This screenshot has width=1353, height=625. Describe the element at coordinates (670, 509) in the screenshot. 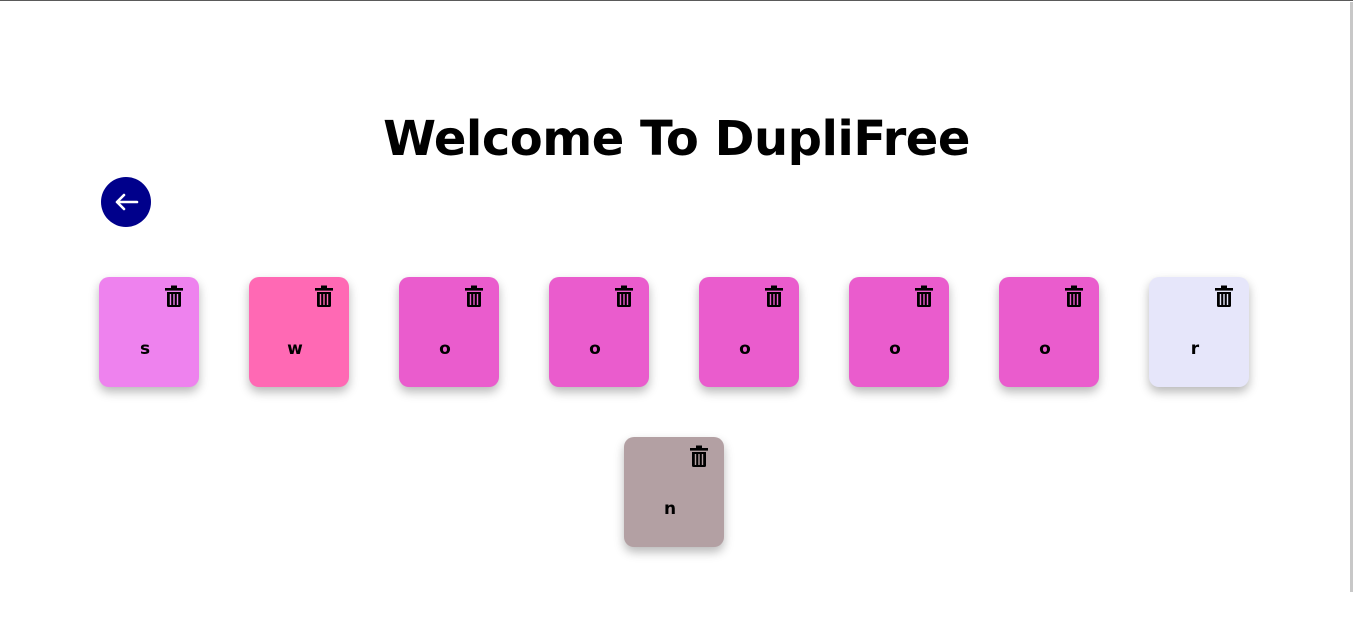

I see `card-letter: n` at that location.